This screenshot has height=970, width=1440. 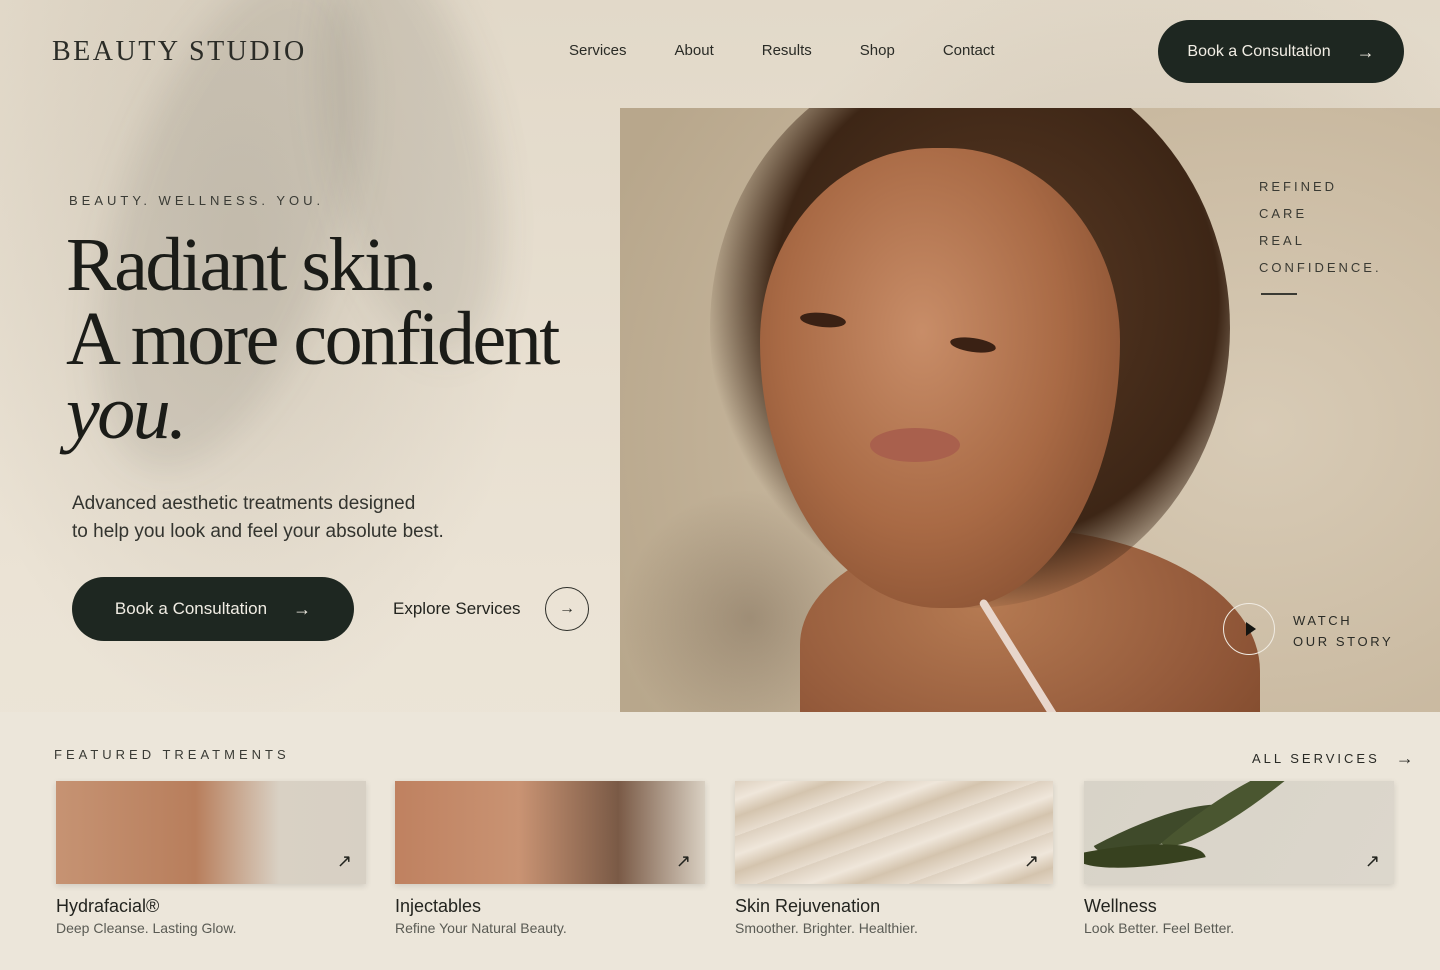 What do you see at coordinates (1283, 213) in the screenshot?
I see `tagline-line: CARE` at bounding box center [1283, 213].